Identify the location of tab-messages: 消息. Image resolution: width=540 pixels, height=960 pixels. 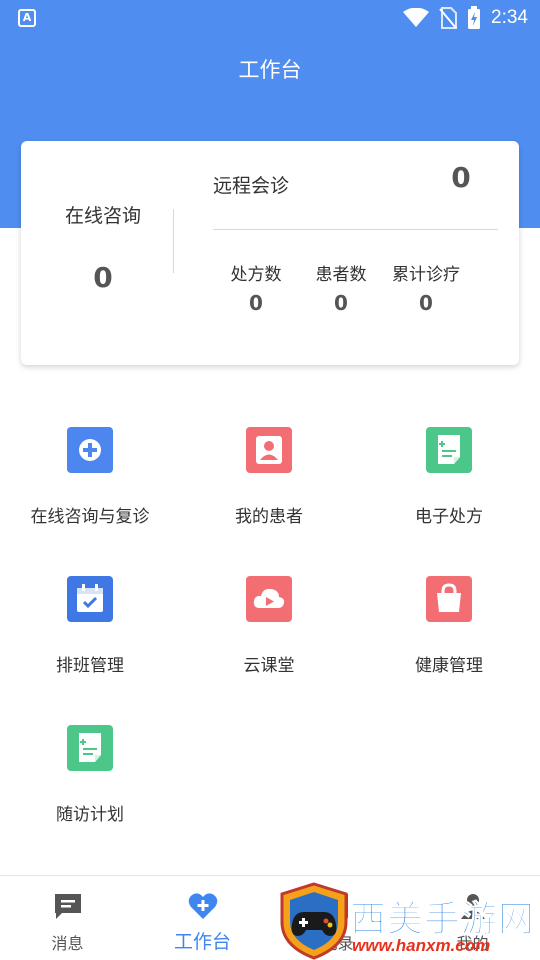
(67, 918).